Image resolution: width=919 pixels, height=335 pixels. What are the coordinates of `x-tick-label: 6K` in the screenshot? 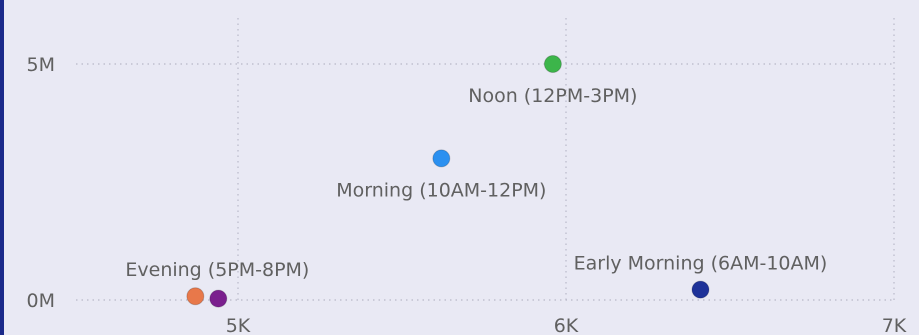 It's located at (566, 325).